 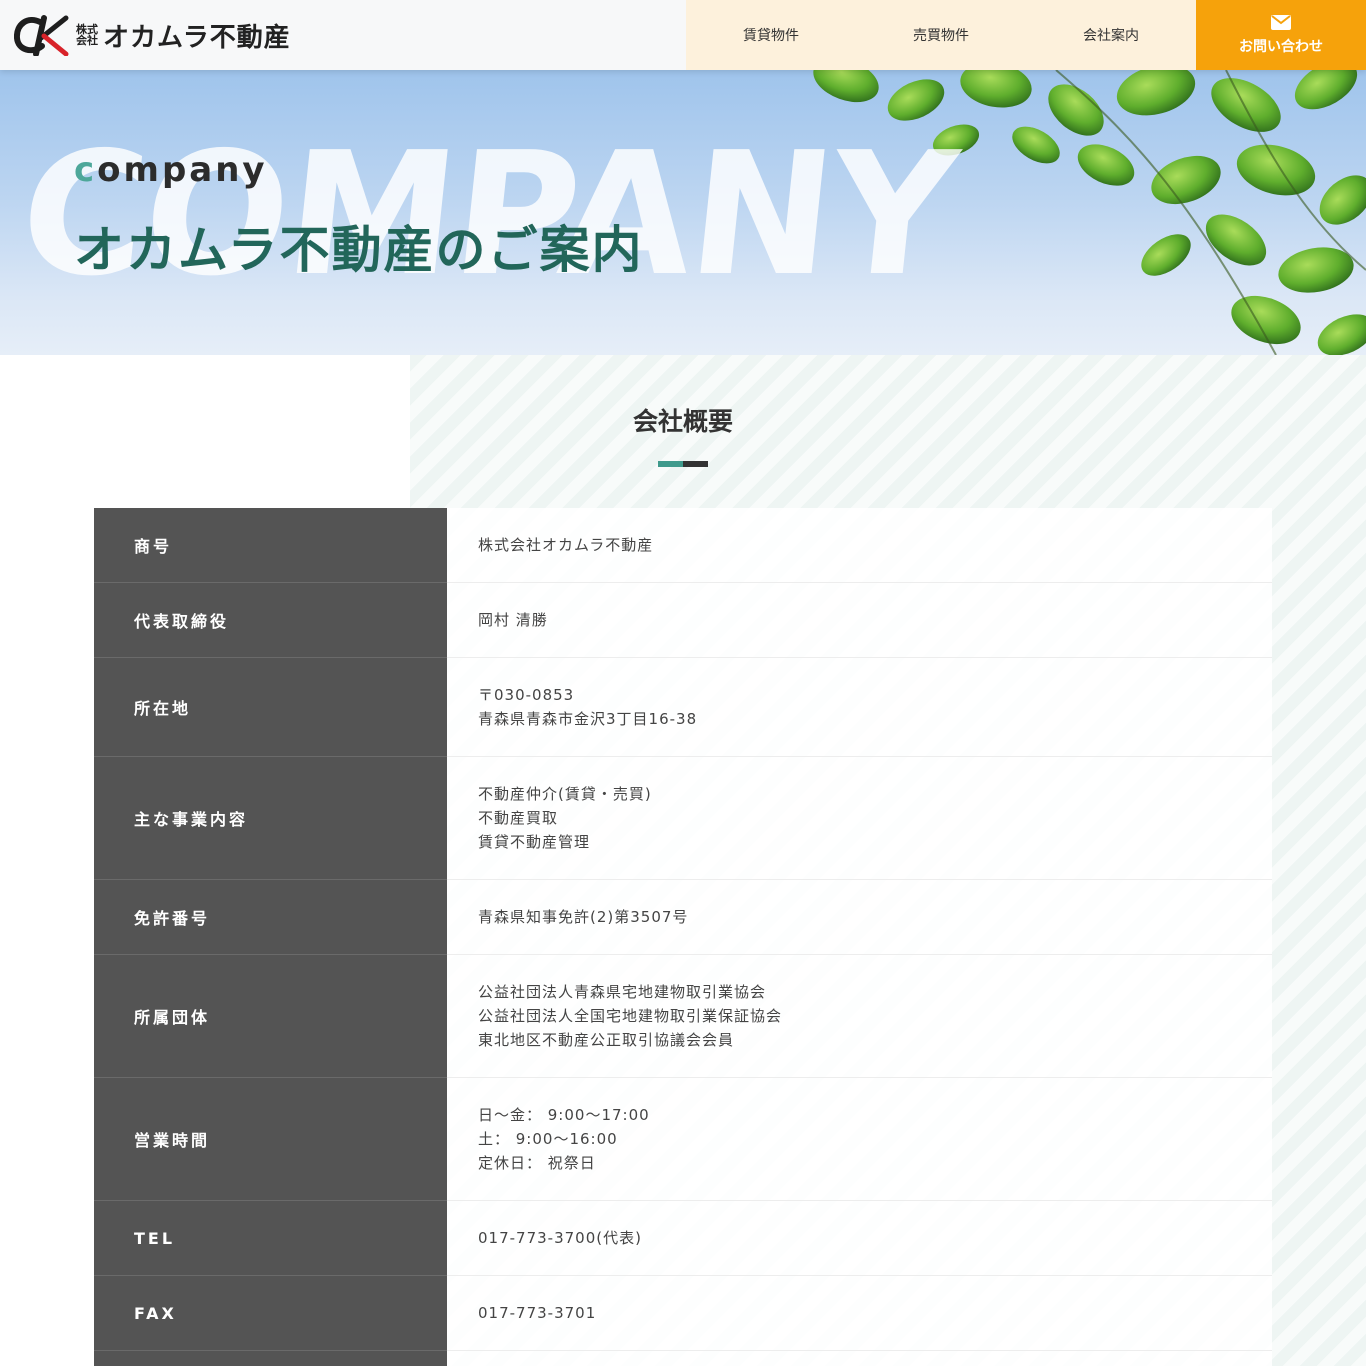 What do you see at coordinates (1281, 46) in the screenshot?
I see `contact-label: お問い合わせ` at bounding box center [1281, 46].